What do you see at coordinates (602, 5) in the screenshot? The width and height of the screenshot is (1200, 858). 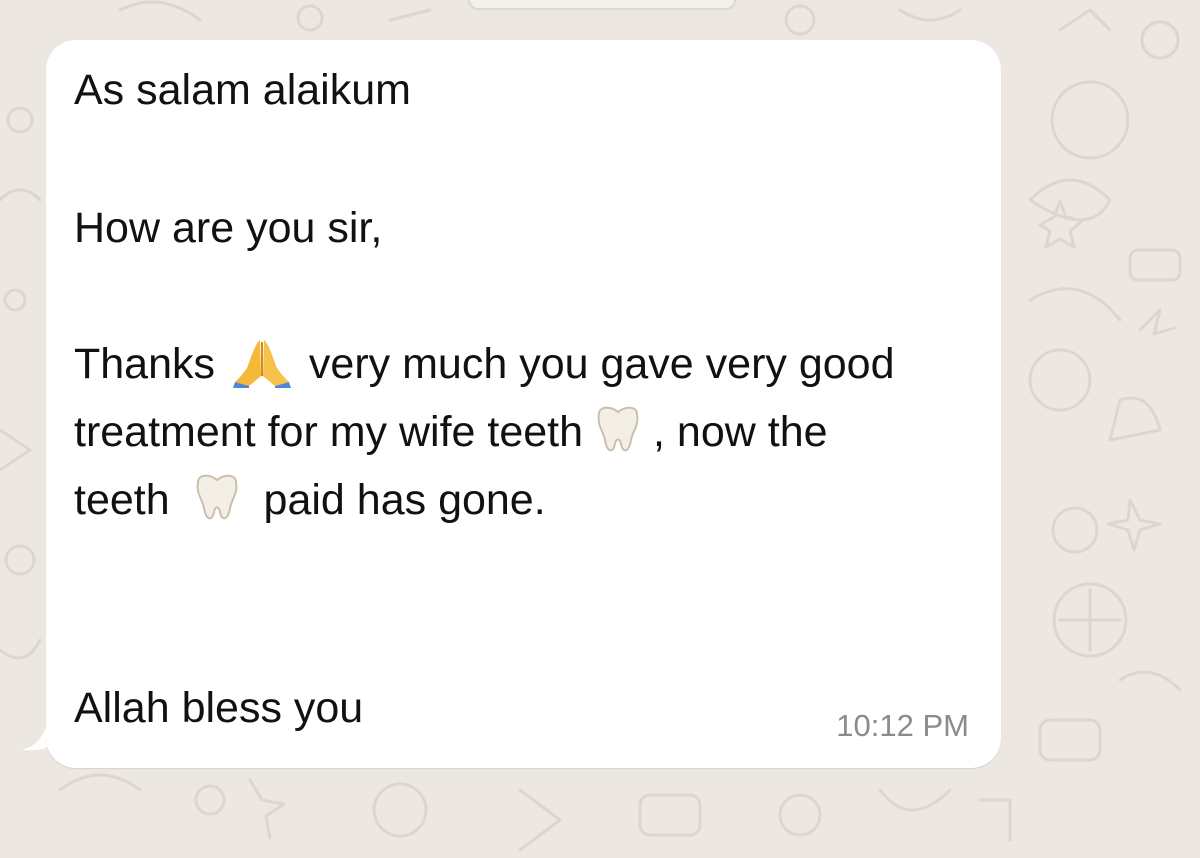 I see `date-pill` at bounding box center [602, 5].